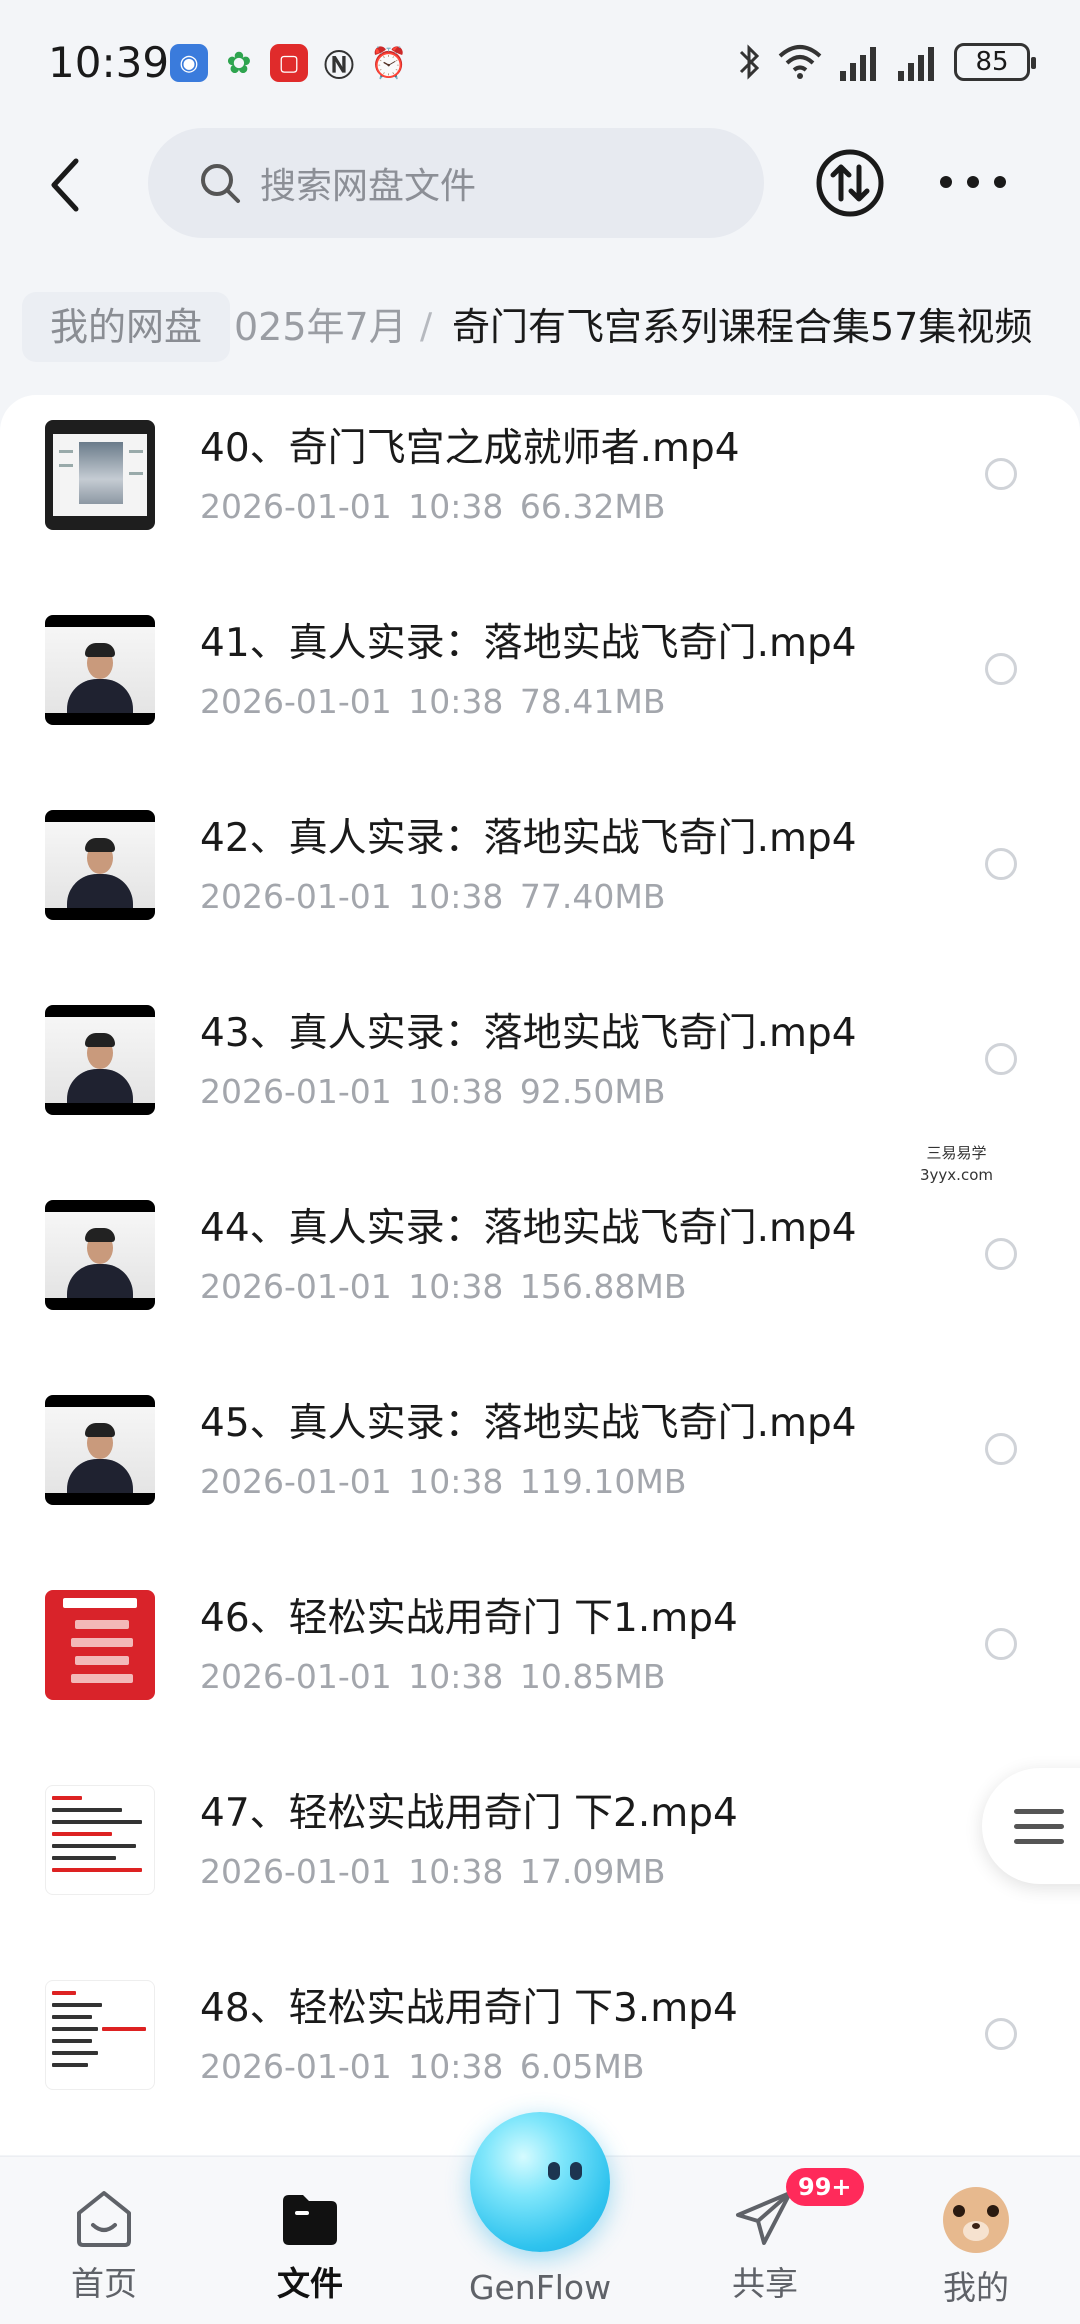 The height and width of the screenshot is (2324, 1080). What do you see at coordinates (469, 2008) in the screenshot?
I see `file-name: 48、轻松实战用奇门 下3.mp4` at bounding box center [469, 2008].